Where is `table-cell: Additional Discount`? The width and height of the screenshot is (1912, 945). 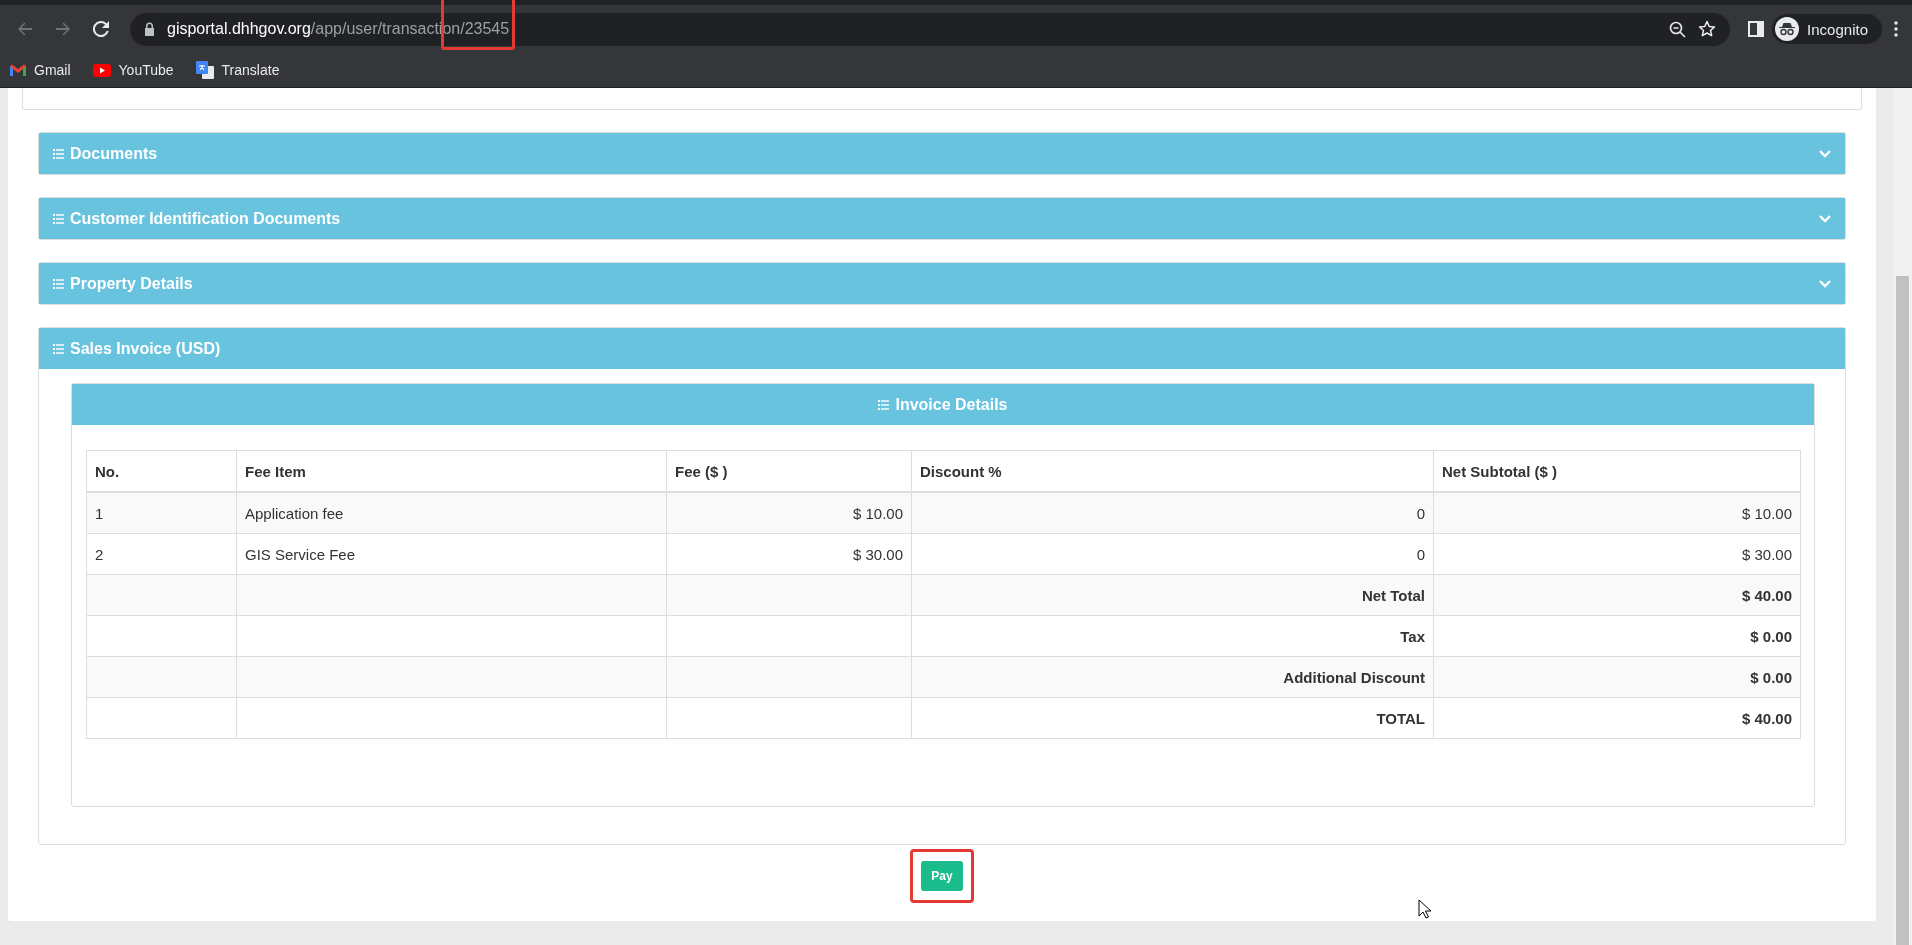
table-cell: Additional Discount is located at coordinates (1172, 677).